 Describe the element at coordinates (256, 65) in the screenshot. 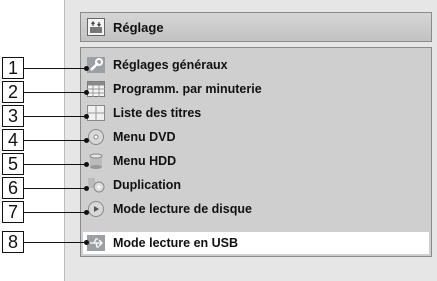

I see `menu-item-general-settings: Réglages généraux` at that location.